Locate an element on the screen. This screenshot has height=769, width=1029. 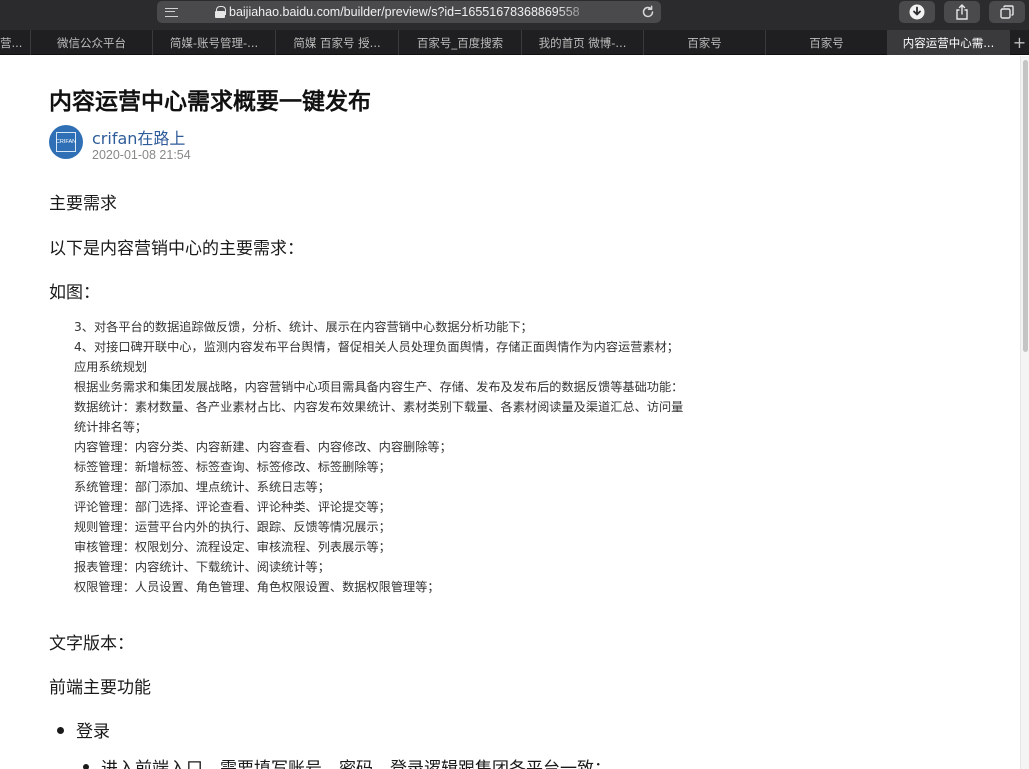
author-avatar: CRIFAN is located at coordinates (66, 142).